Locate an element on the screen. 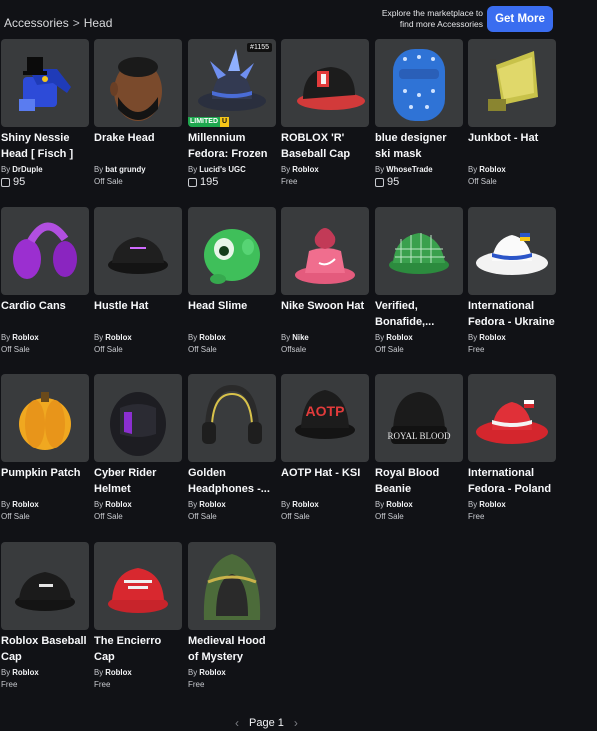 The width and height of the screenshot is (597, 731). item-thumbnail: LIMITED U #1155 is located at coordinates (232, 83).